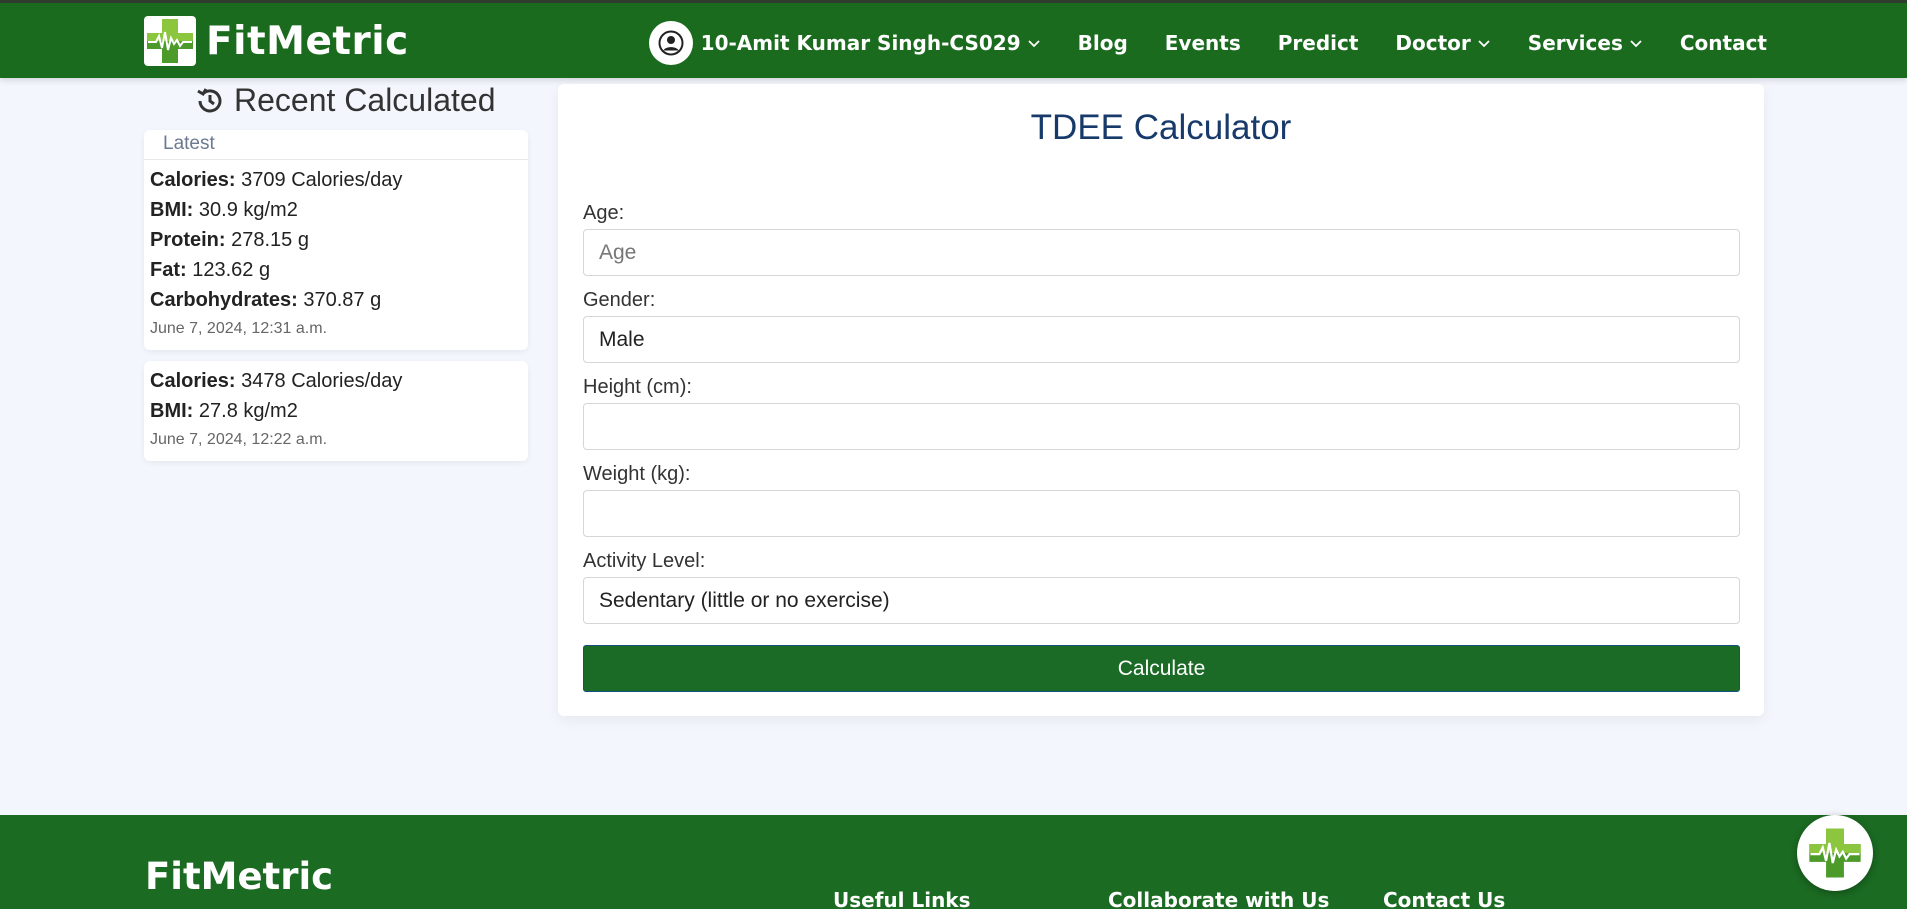  What do you see at coordinates (209, 99) in the screenshot?
I see `history-icon` at bounding box center [209, 99].